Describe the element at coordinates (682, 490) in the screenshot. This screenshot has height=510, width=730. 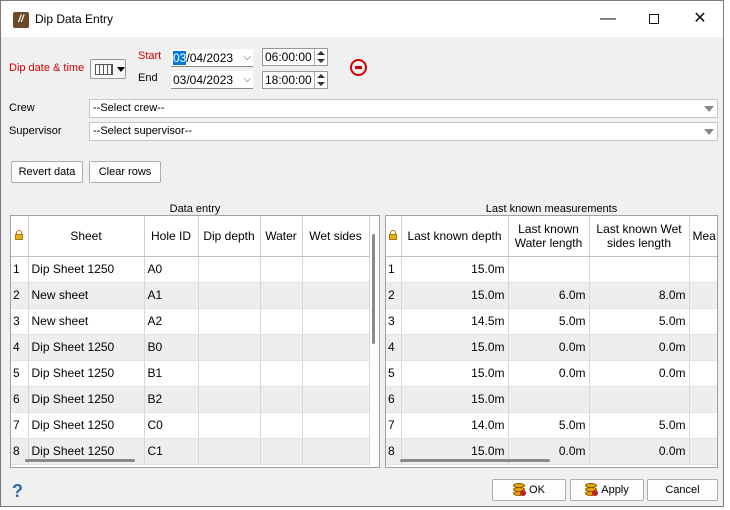
I see `cancel-button: Cancel` at that location.